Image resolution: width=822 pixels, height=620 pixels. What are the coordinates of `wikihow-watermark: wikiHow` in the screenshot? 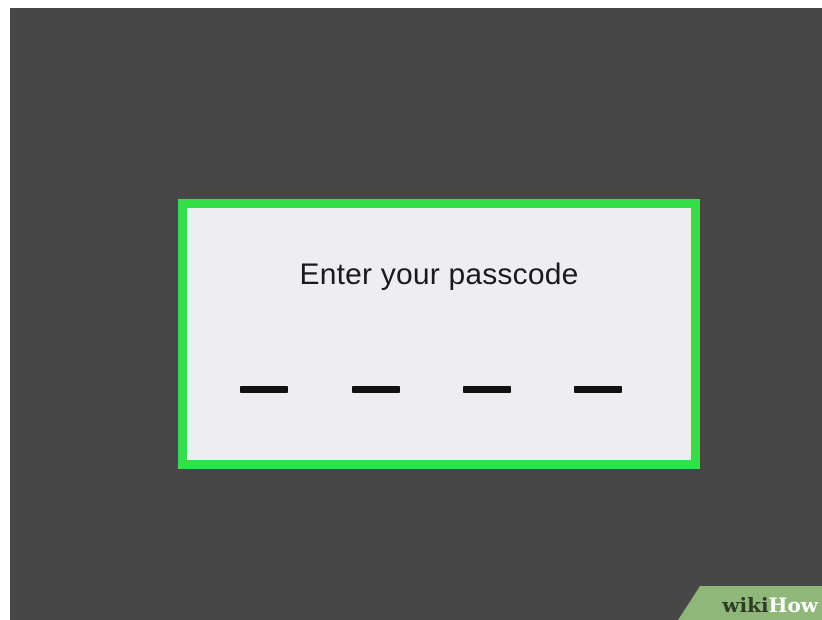 It's located at (747, 603).